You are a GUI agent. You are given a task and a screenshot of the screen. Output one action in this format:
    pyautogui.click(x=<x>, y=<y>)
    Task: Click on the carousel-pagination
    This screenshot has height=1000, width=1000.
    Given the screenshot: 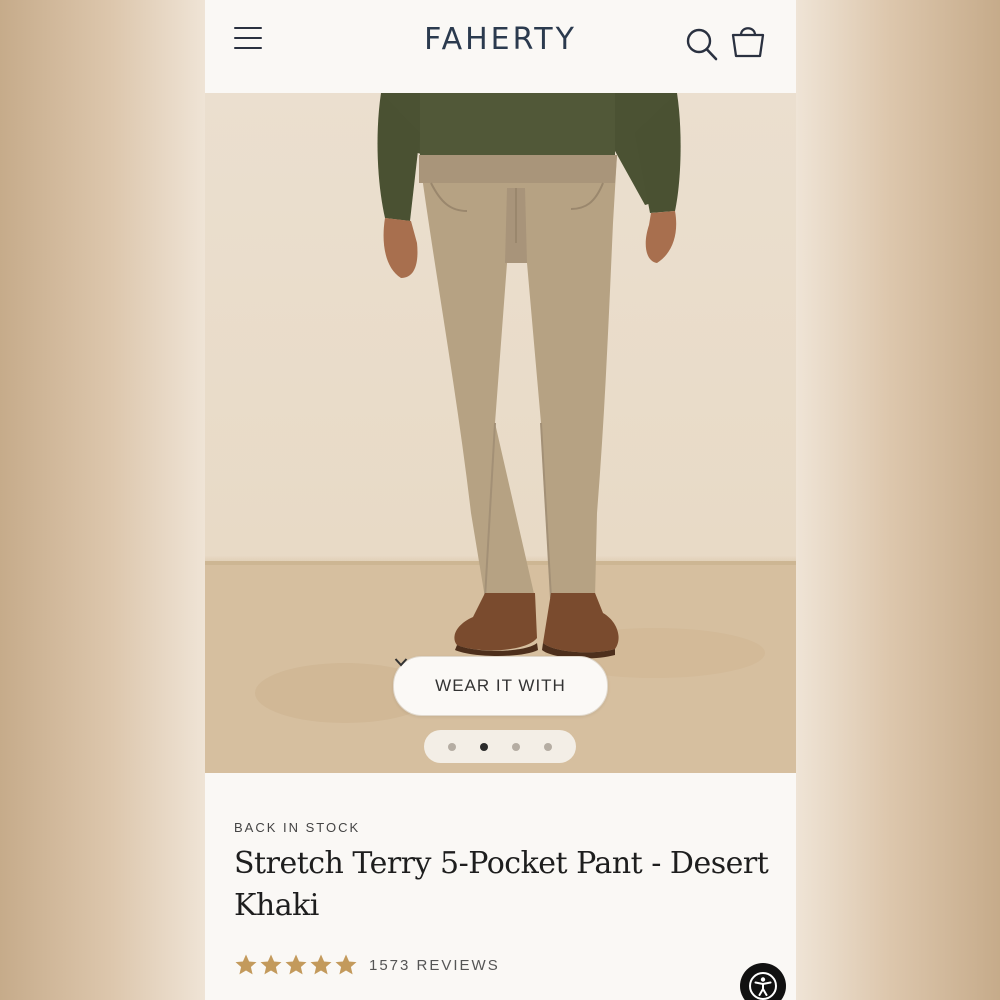 What is the action you would take?
    pyautogui.click(x=500, y=746)
    